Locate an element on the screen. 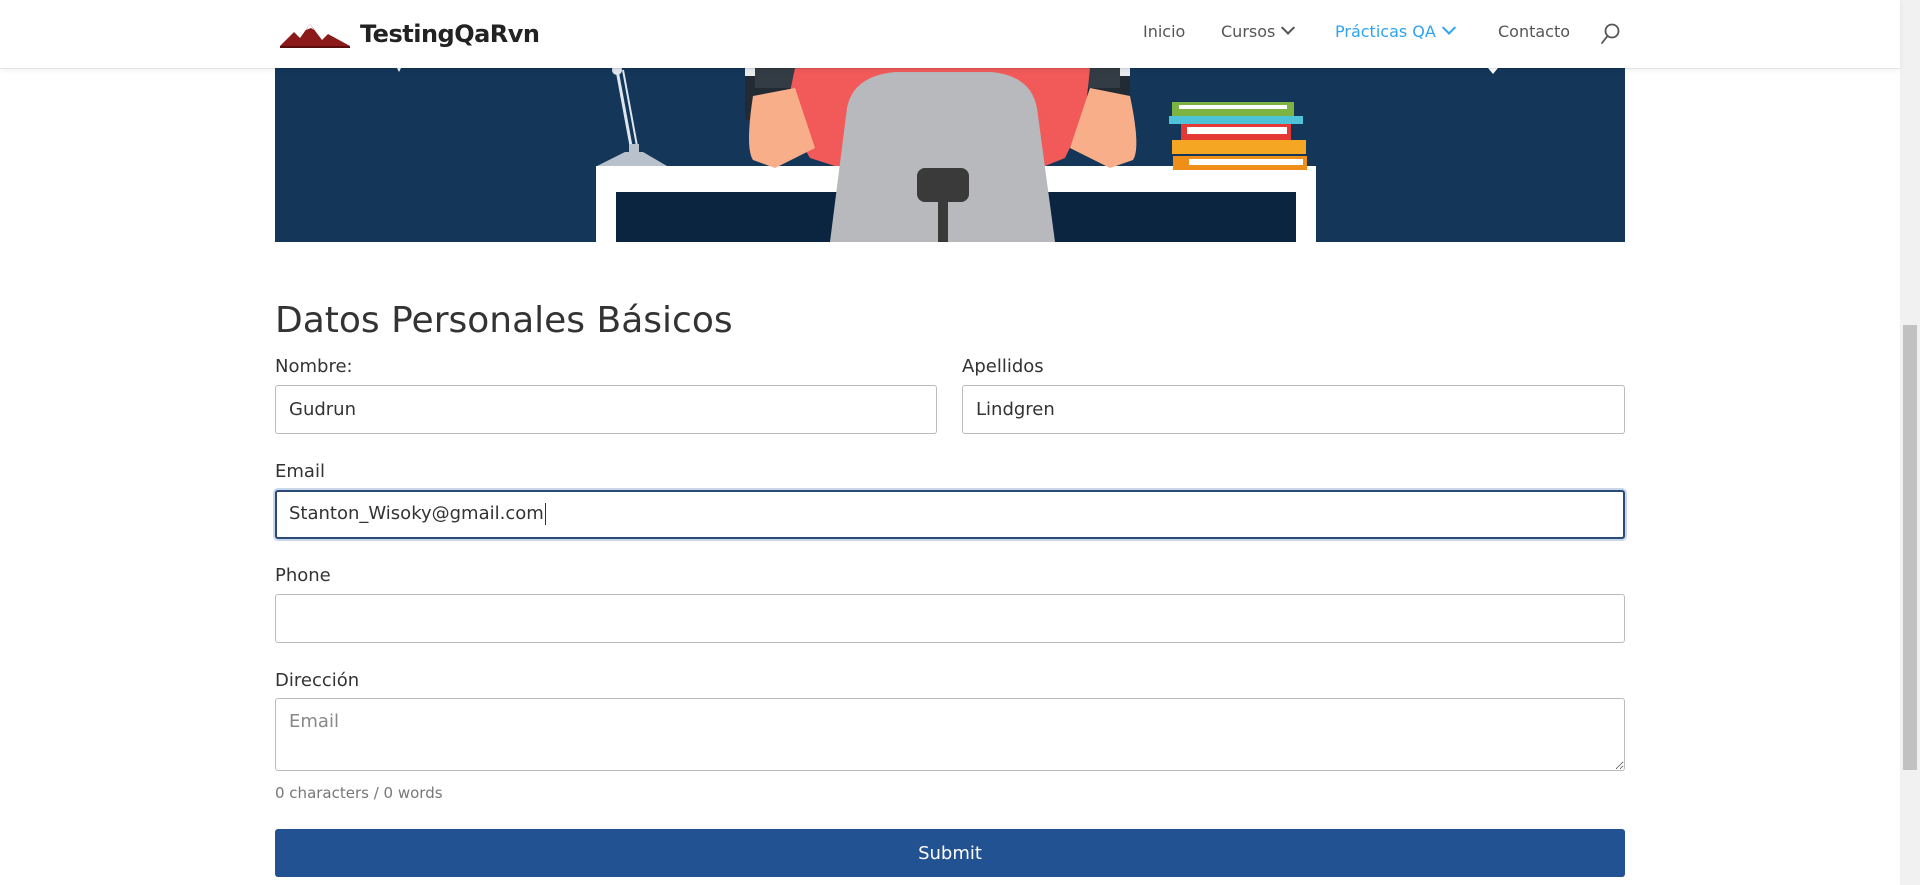 The image size is (1920, 885). text-caret is located at coordinates (545, 514).